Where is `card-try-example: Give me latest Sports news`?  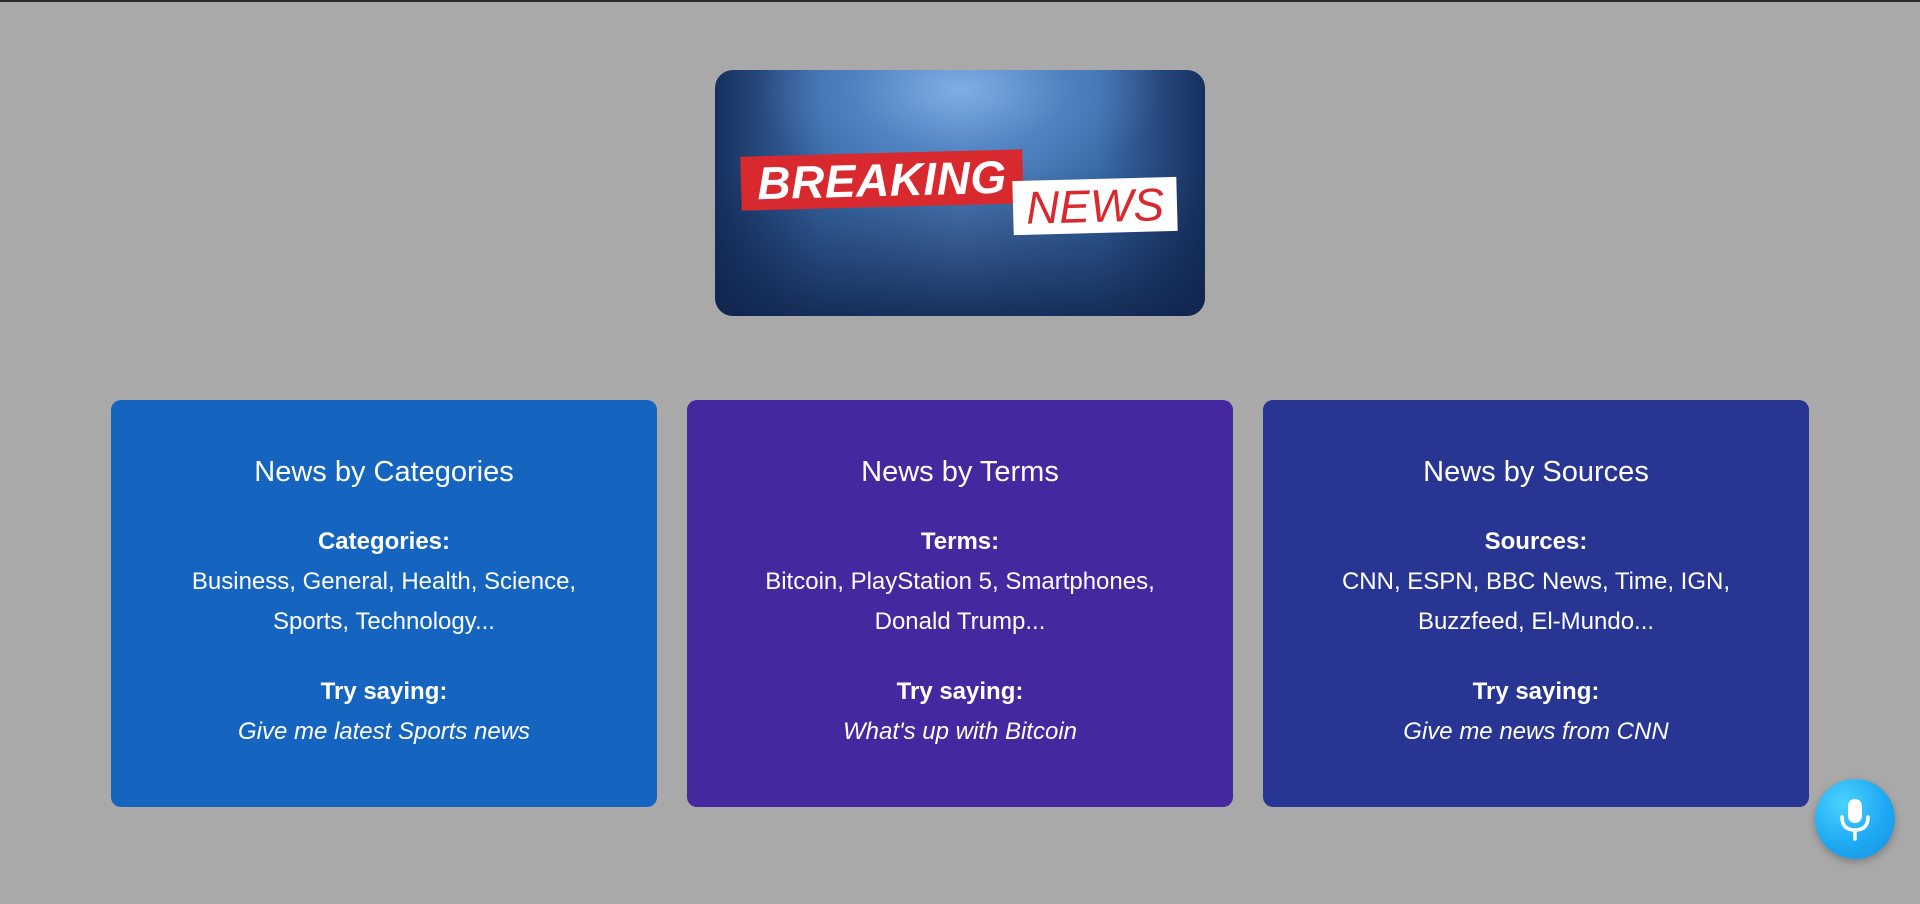
card-try-example: Give me latest Sports news is located at coordinates (384, 731).